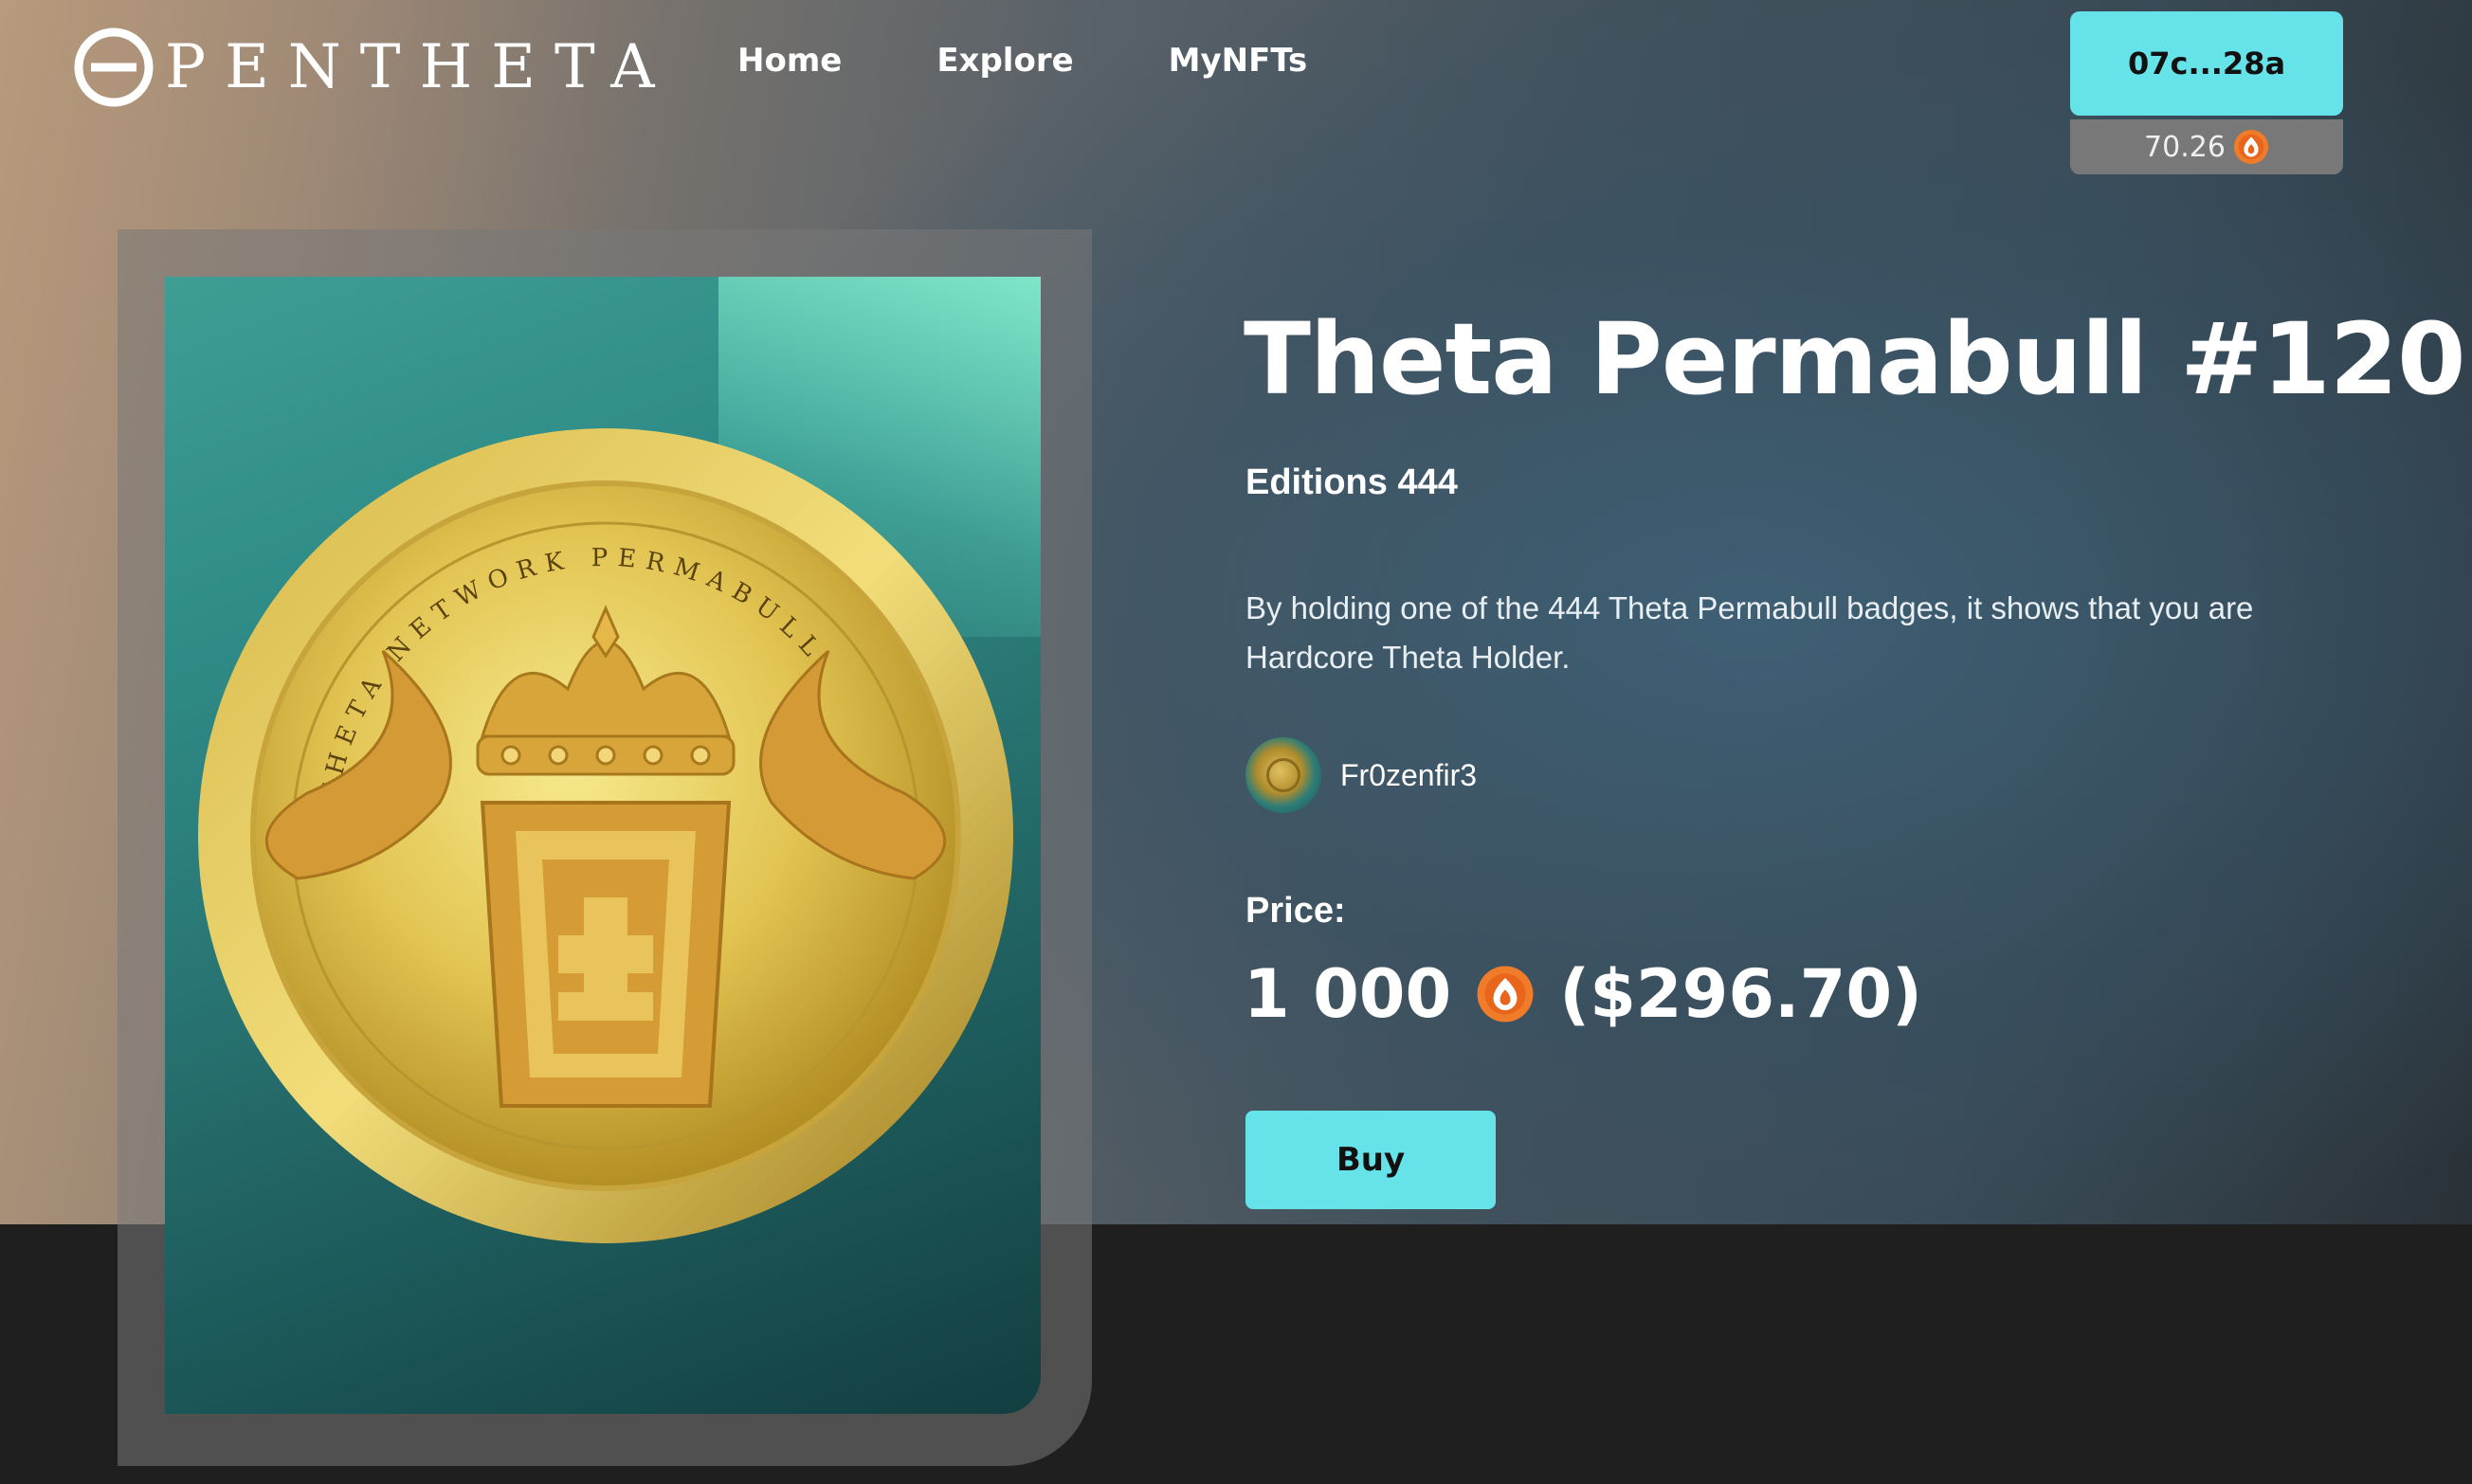 Image resolution: width=2472 pixels, height=1484 pixels. What do you see at coordinates (114, 67) in the screenshot?
I see `theta-logo-icon` at bounding box center [114, 67].